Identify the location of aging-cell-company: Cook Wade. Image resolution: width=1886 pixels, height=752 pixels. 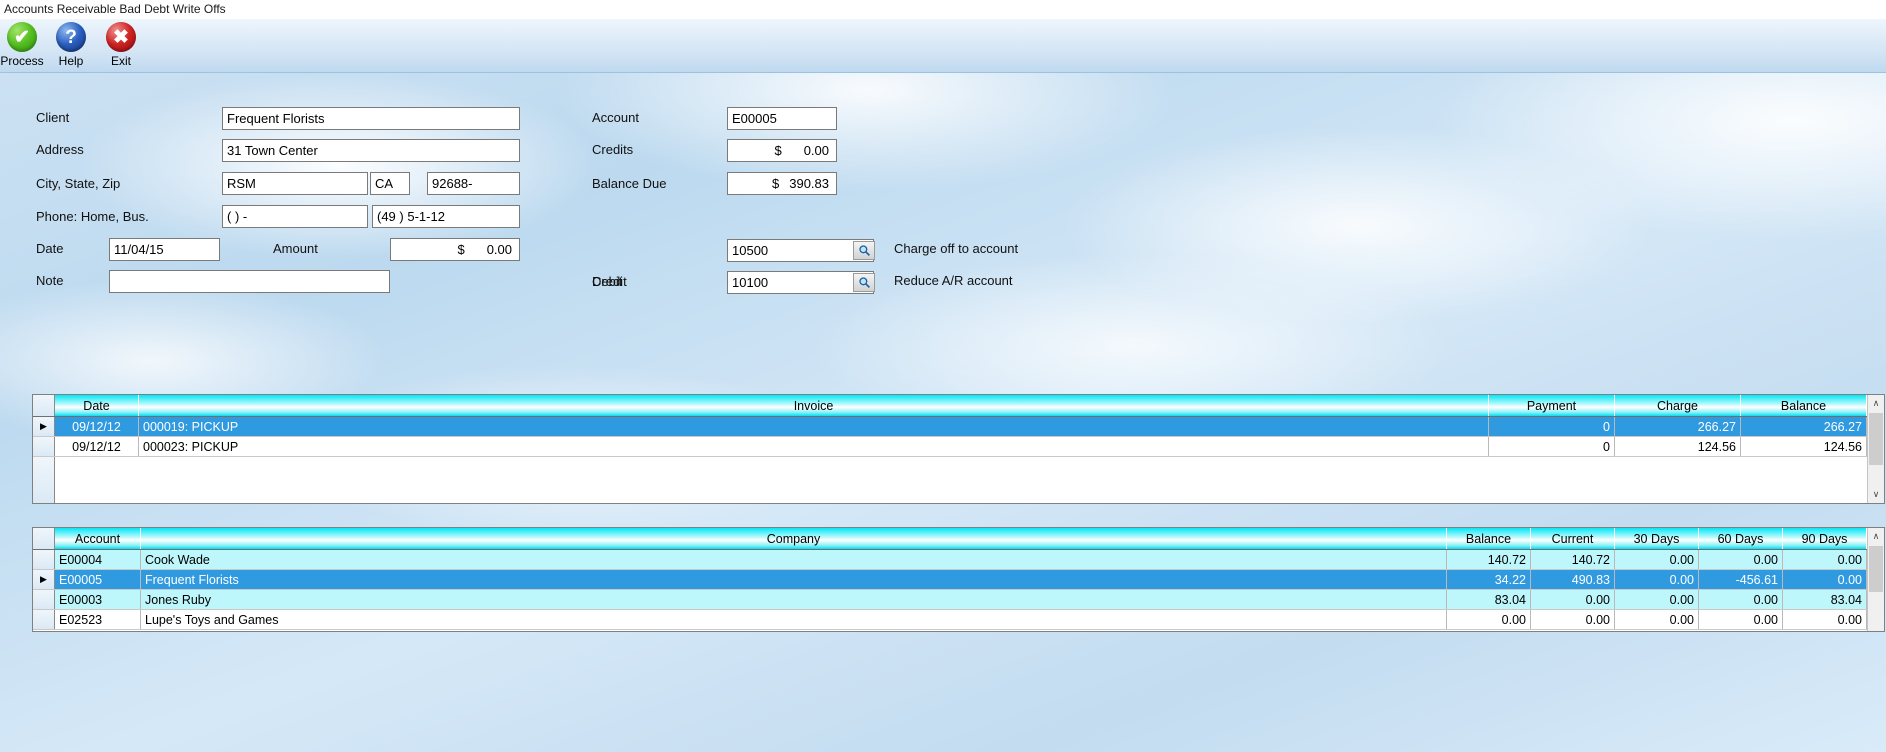
(794, 559).